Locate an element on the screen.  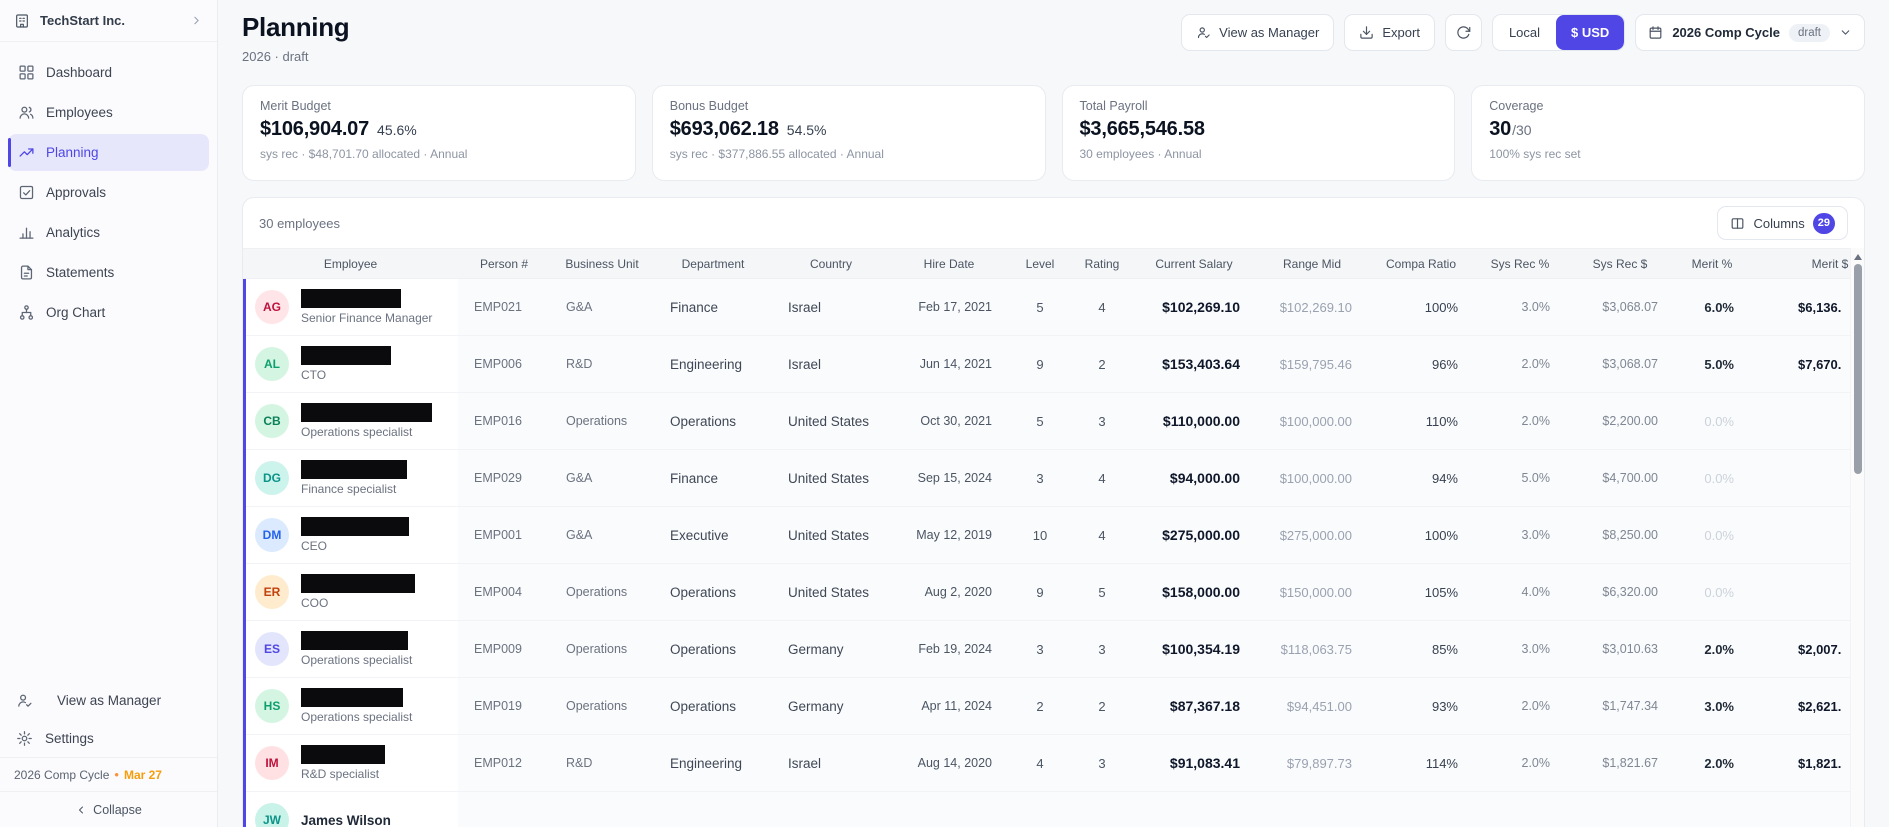
current-salary-cell is located at coordinates (1194, 809).